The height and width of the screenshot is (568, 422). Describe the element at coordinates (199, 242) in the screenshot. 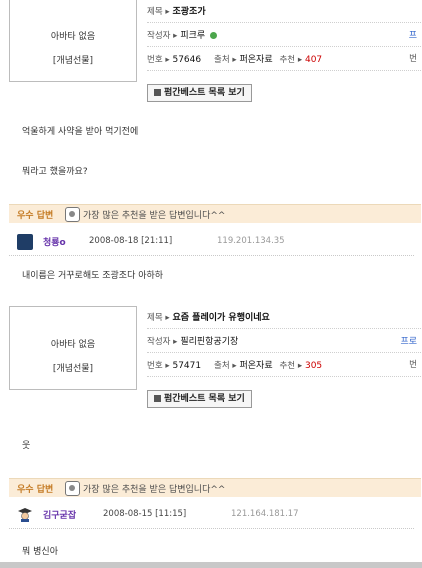

I see `answer-user-line: 청룡o 2008-08-18 [21:11] 119.201.134.35` at that location.